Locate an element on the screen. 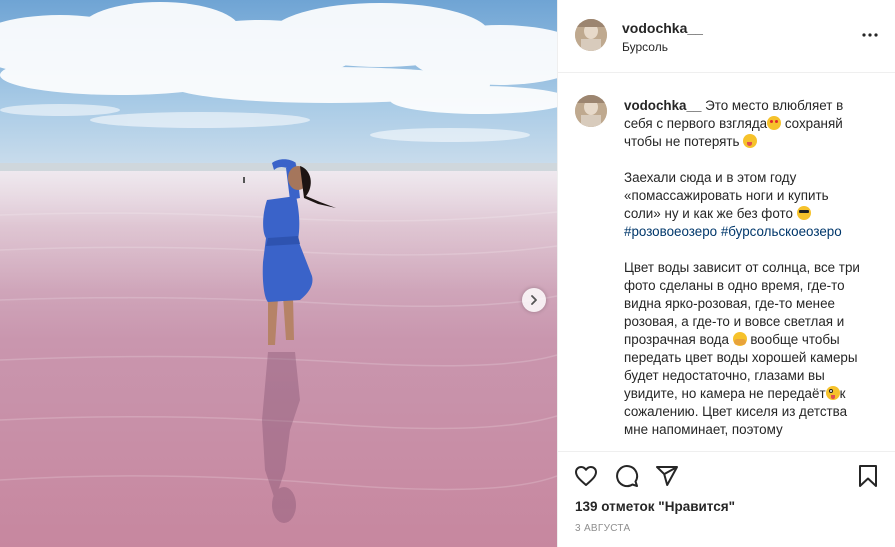  comment-icon is located at coordinates (627, 476).